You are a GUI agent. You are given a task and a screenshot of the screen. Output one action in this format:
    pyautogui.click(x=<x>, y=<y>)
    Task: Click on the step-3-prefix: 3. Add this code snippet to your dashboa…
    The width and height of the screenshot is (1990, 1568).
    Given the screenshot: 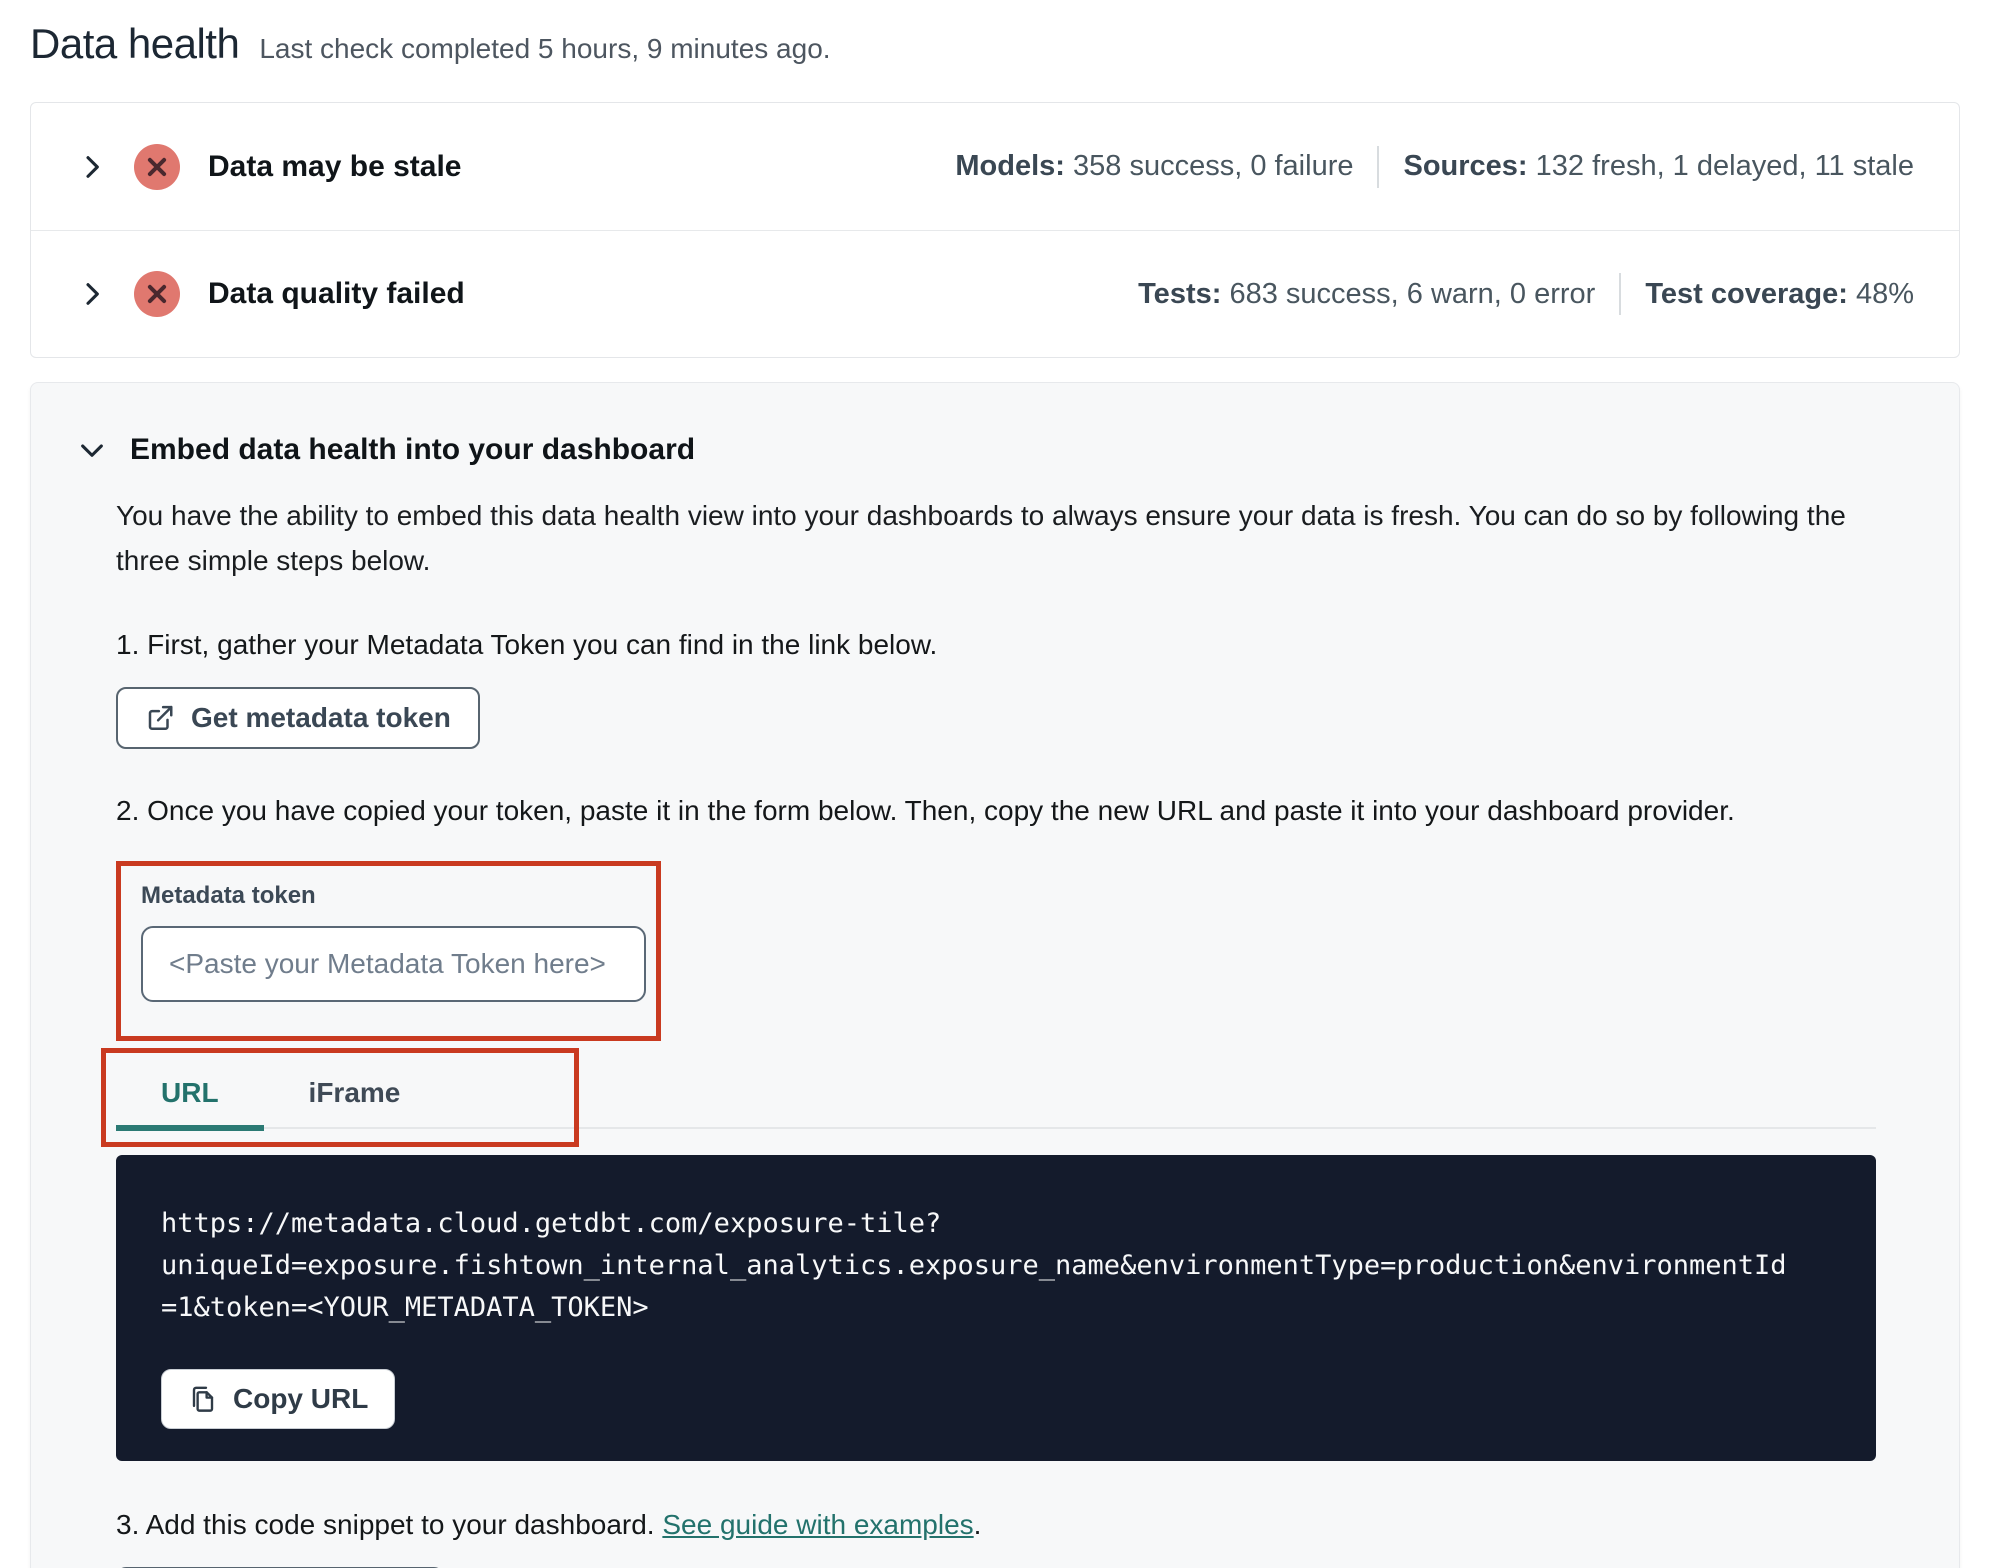 What is the action you would take?
    pyautogui.click(x=389, y=1524)
    